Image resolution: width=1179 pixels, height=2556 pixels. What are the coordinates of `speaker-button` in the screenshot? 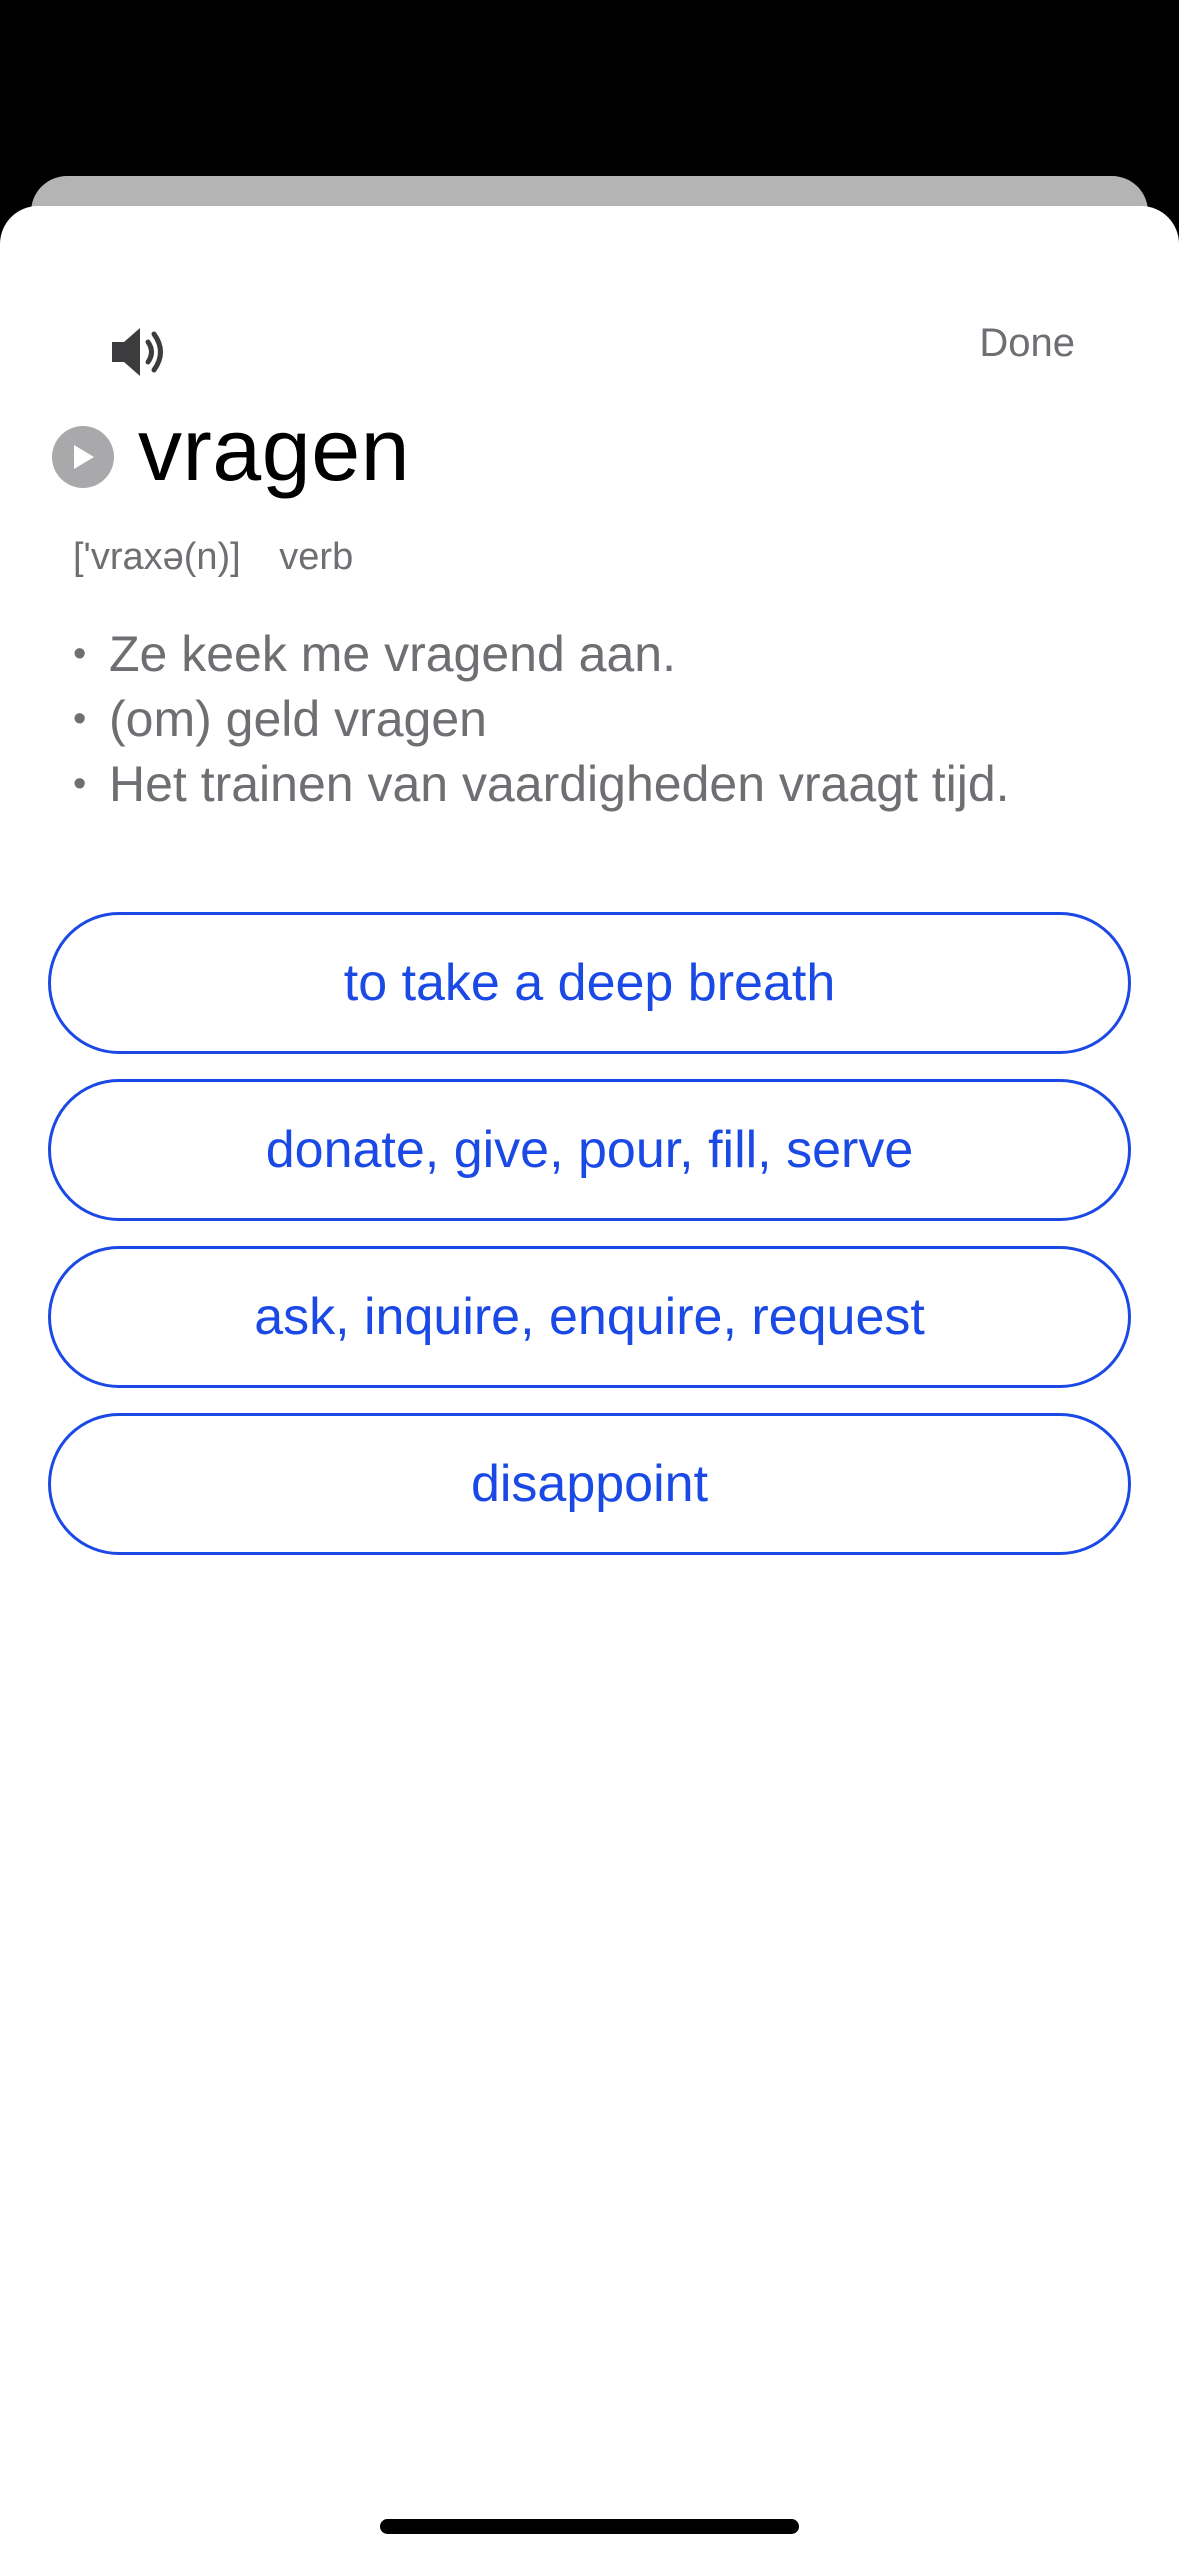 It's located at (138, 352).